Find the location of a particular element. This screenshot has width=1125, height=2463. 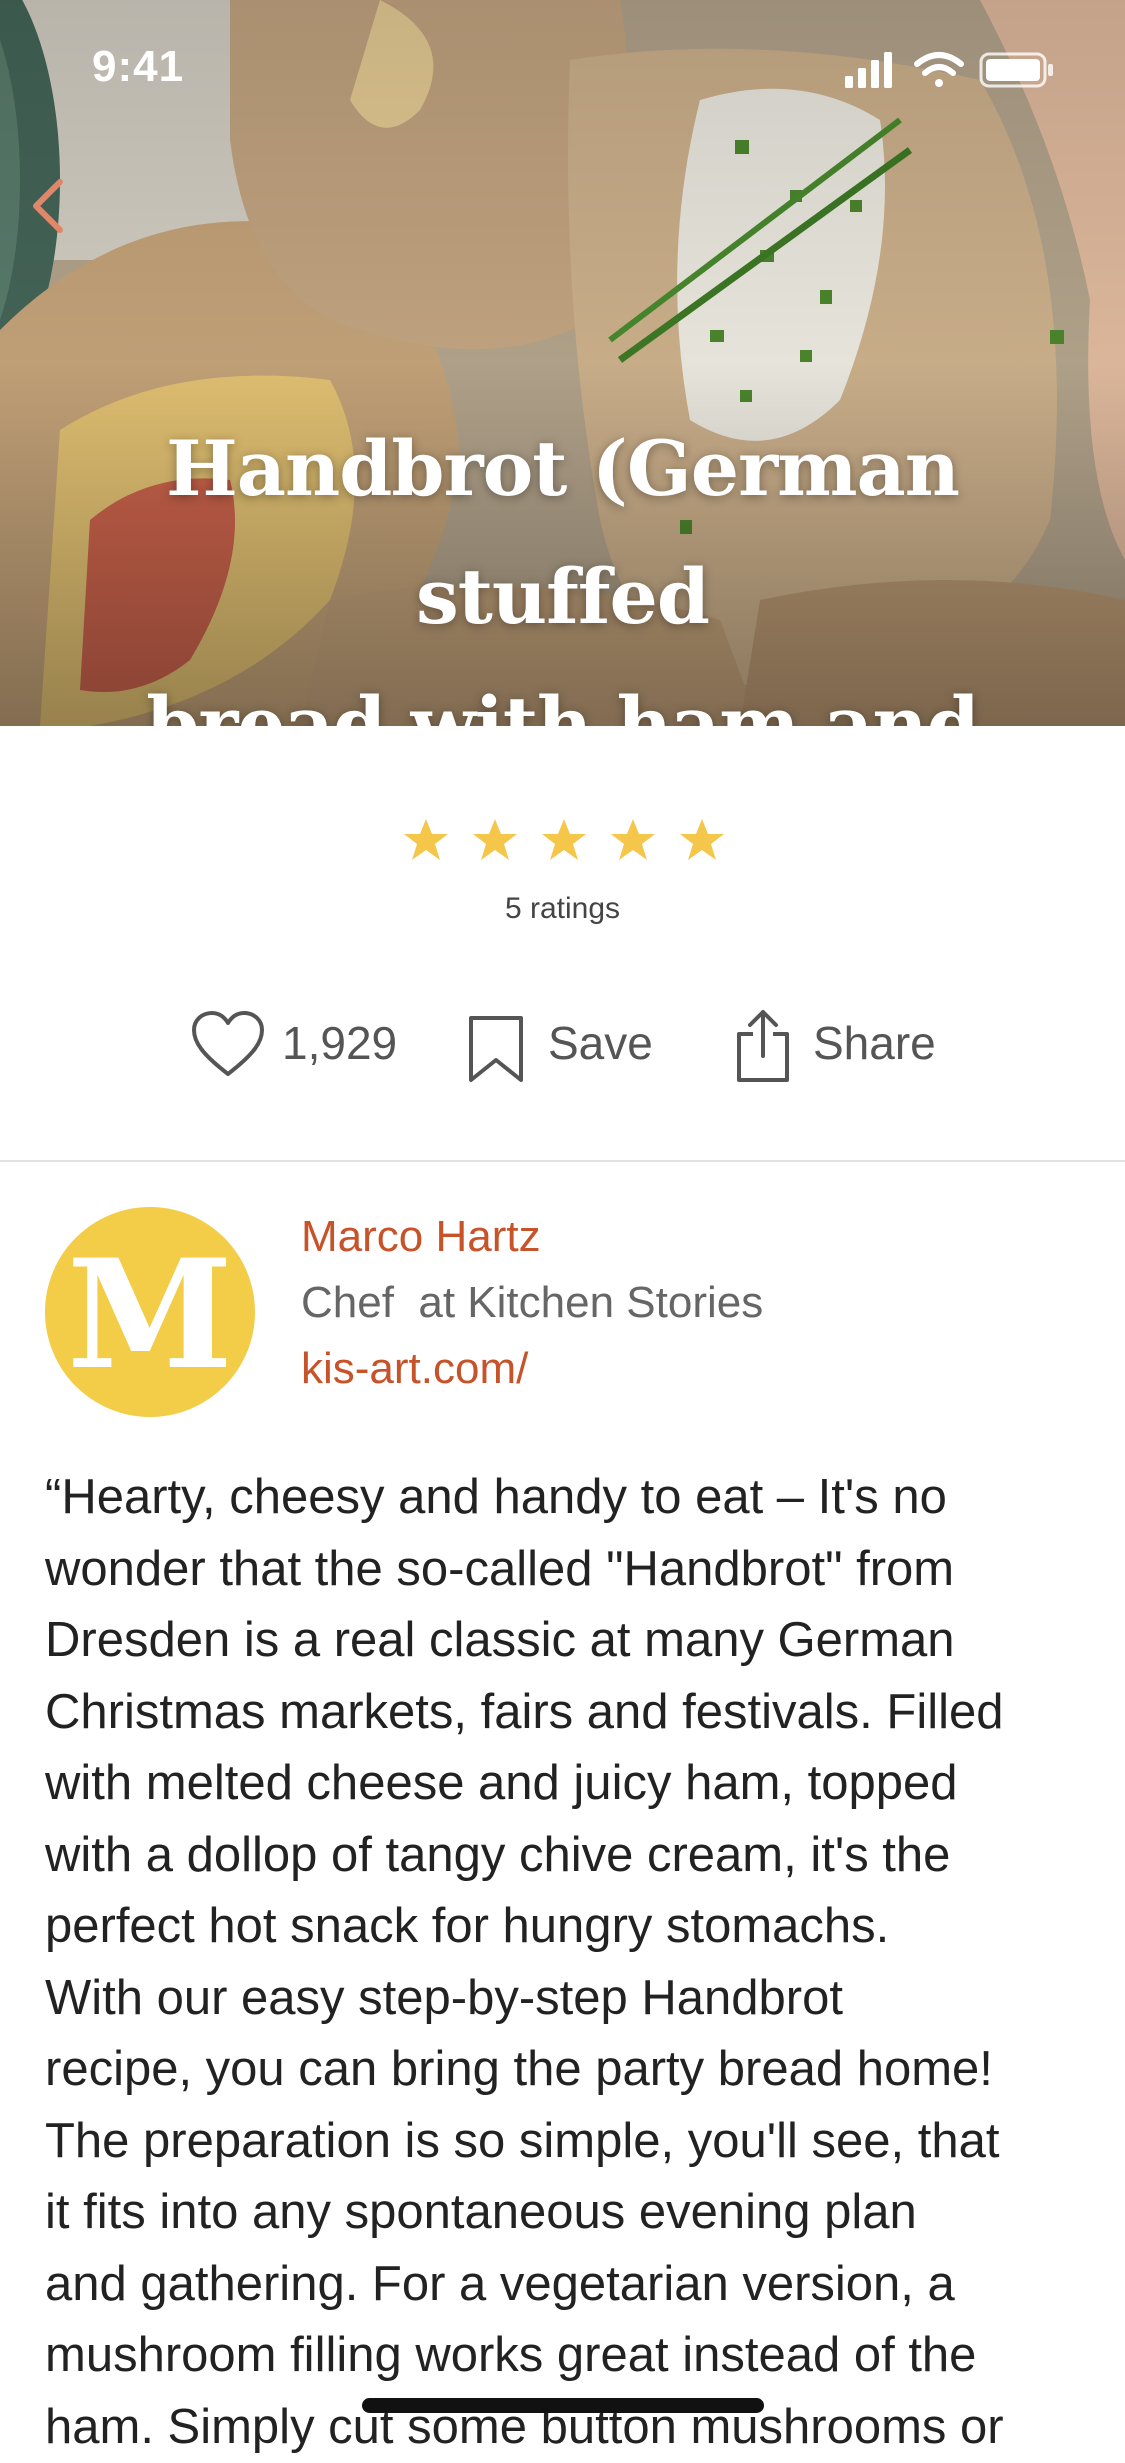

bookmark-icon is located at coordinates (496, 1049).